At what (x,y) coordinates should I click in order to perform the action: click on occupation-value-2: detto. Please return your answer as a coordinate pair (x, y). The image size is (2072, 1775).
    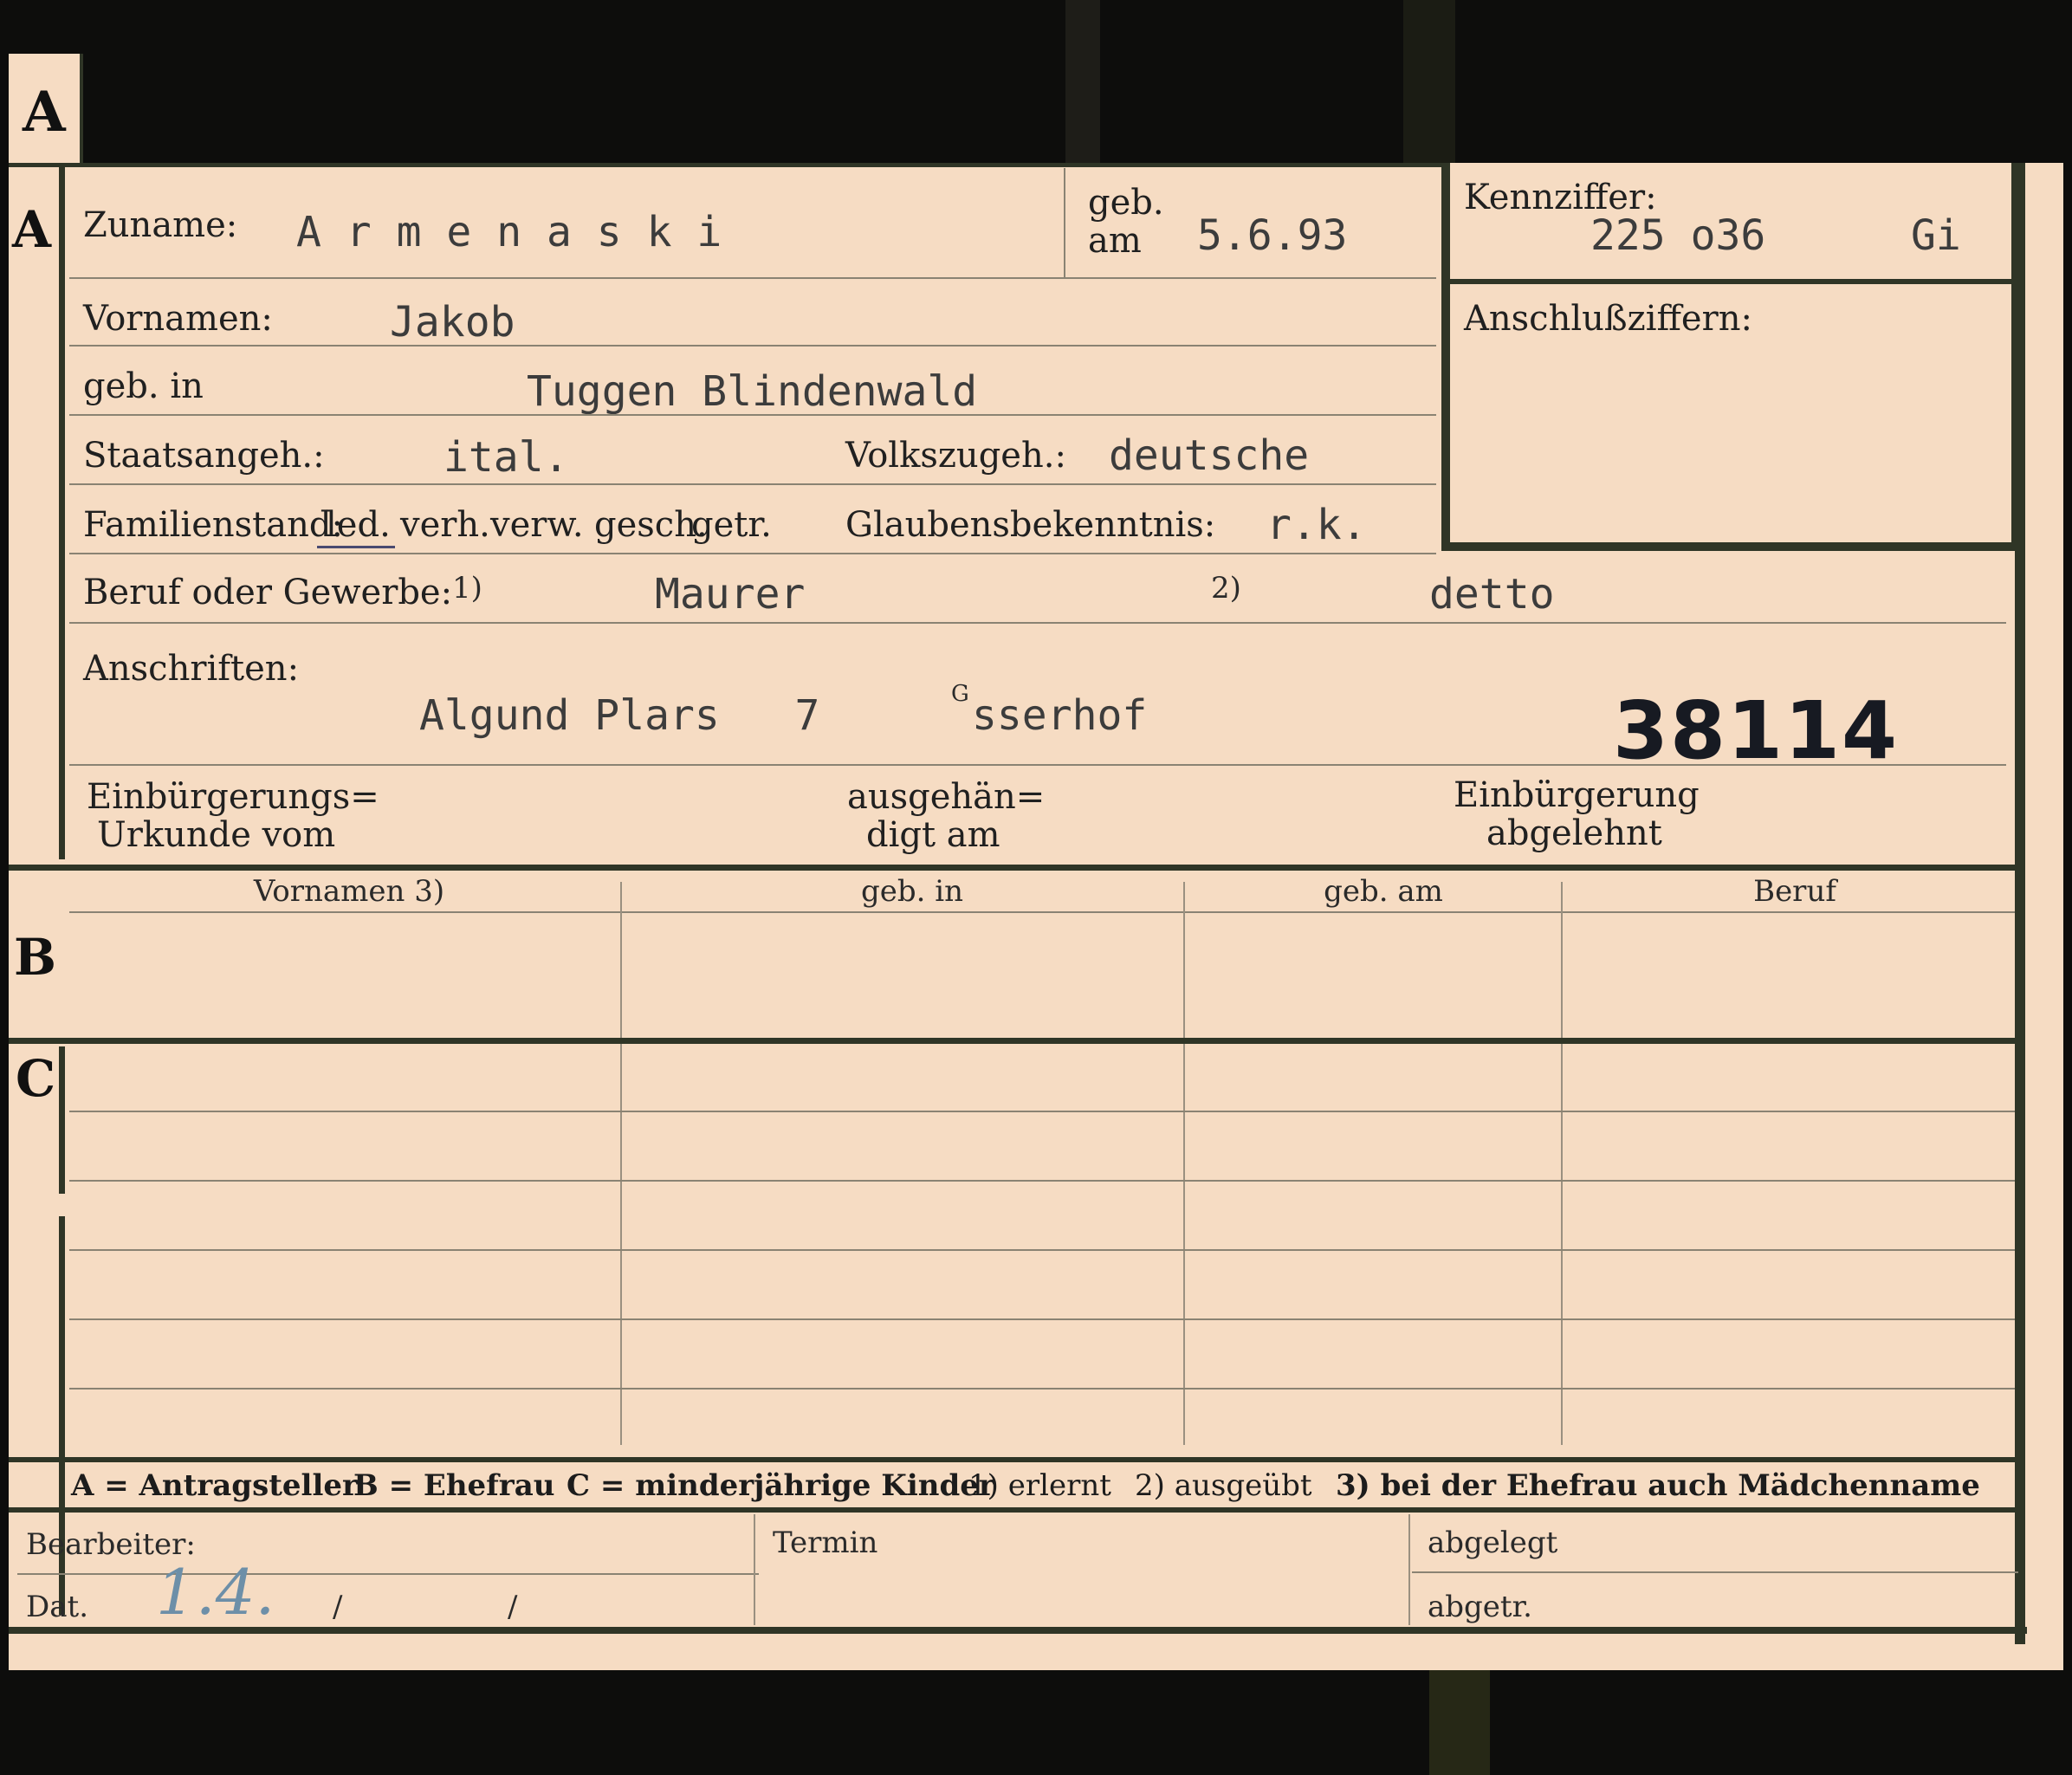
    Looking at the image, I should click on (1492, 594).